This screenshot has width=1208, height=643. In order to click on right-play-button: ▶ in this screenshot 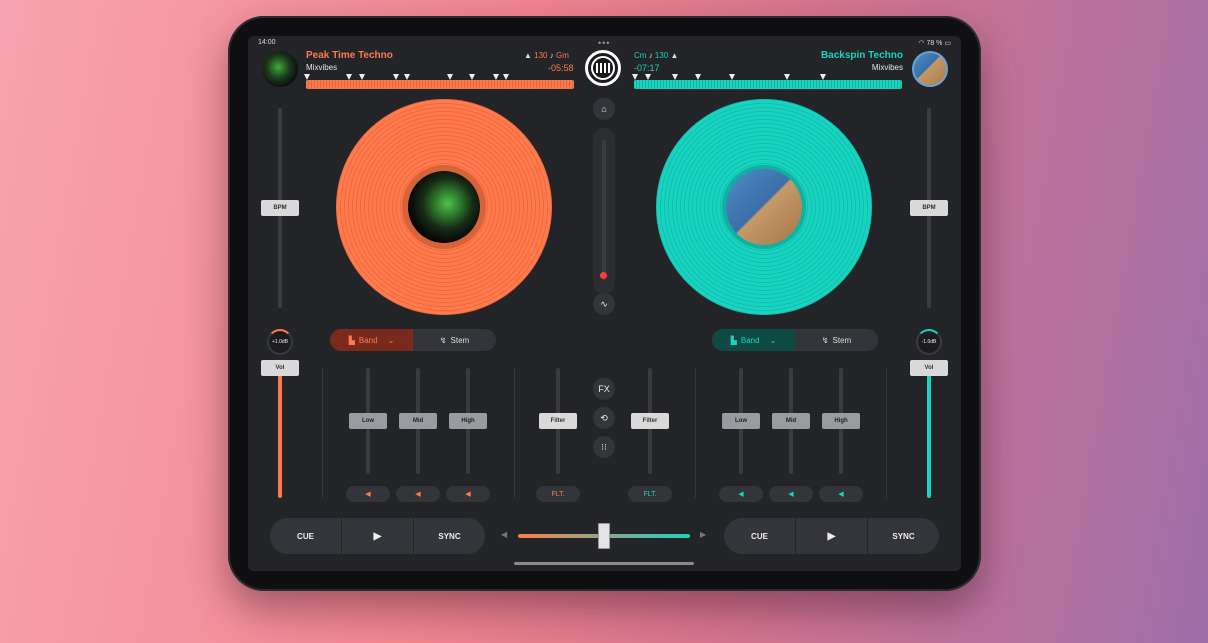, I will do `click(831, 536)`.